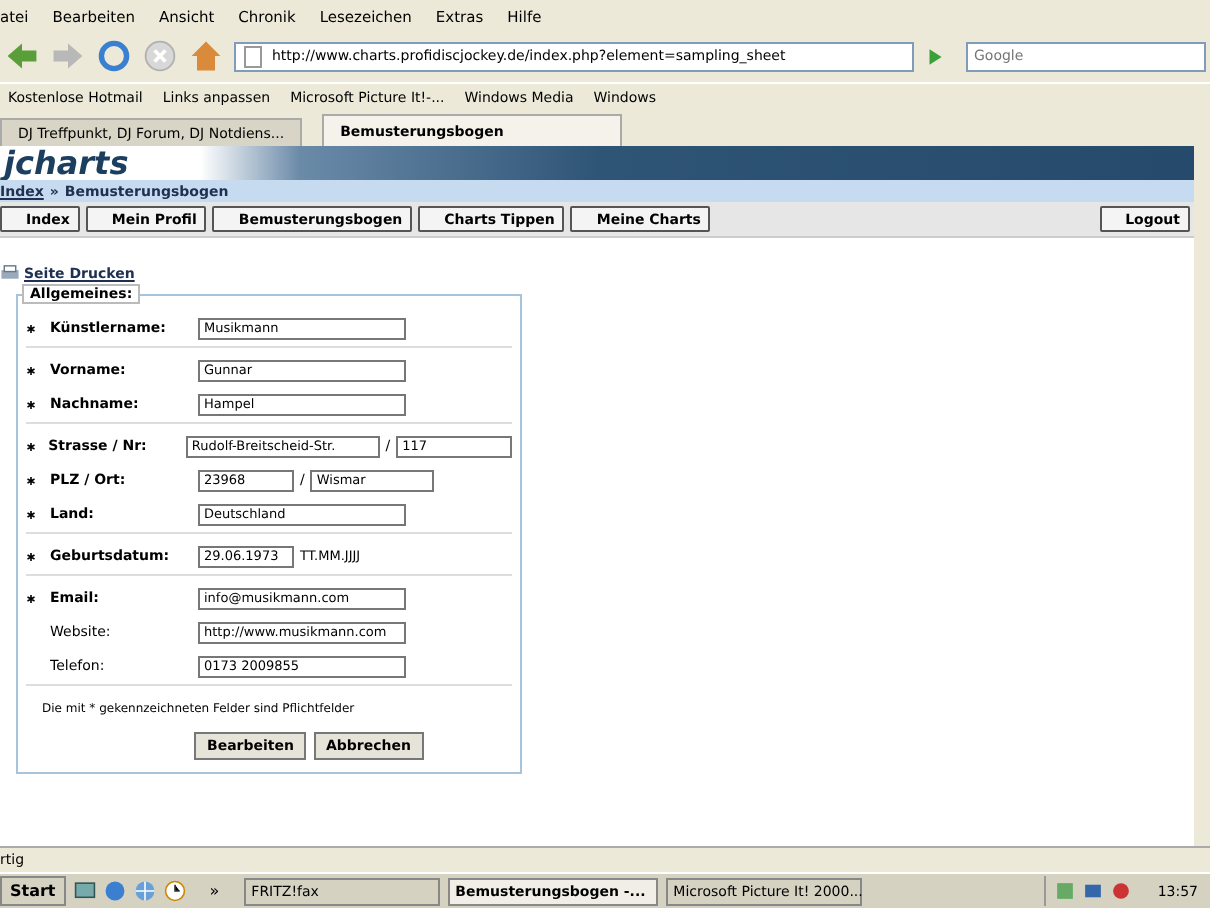 The height and width of the screenshot is (908, 1210). Describe the element at coordinates (935, 56) in the screenshot. I see `go-arrow-icon` at that location.